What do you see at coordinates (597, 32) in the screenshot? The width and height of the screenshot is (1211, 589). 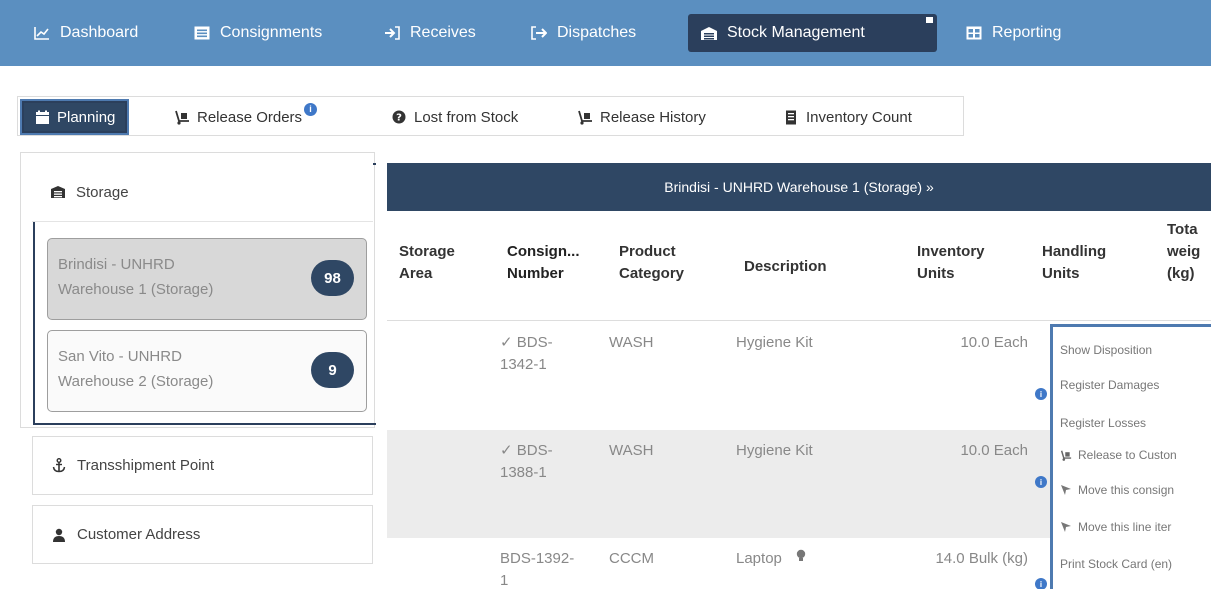 I see `nav-label: Dispatches` at bounding box center [597, 32].